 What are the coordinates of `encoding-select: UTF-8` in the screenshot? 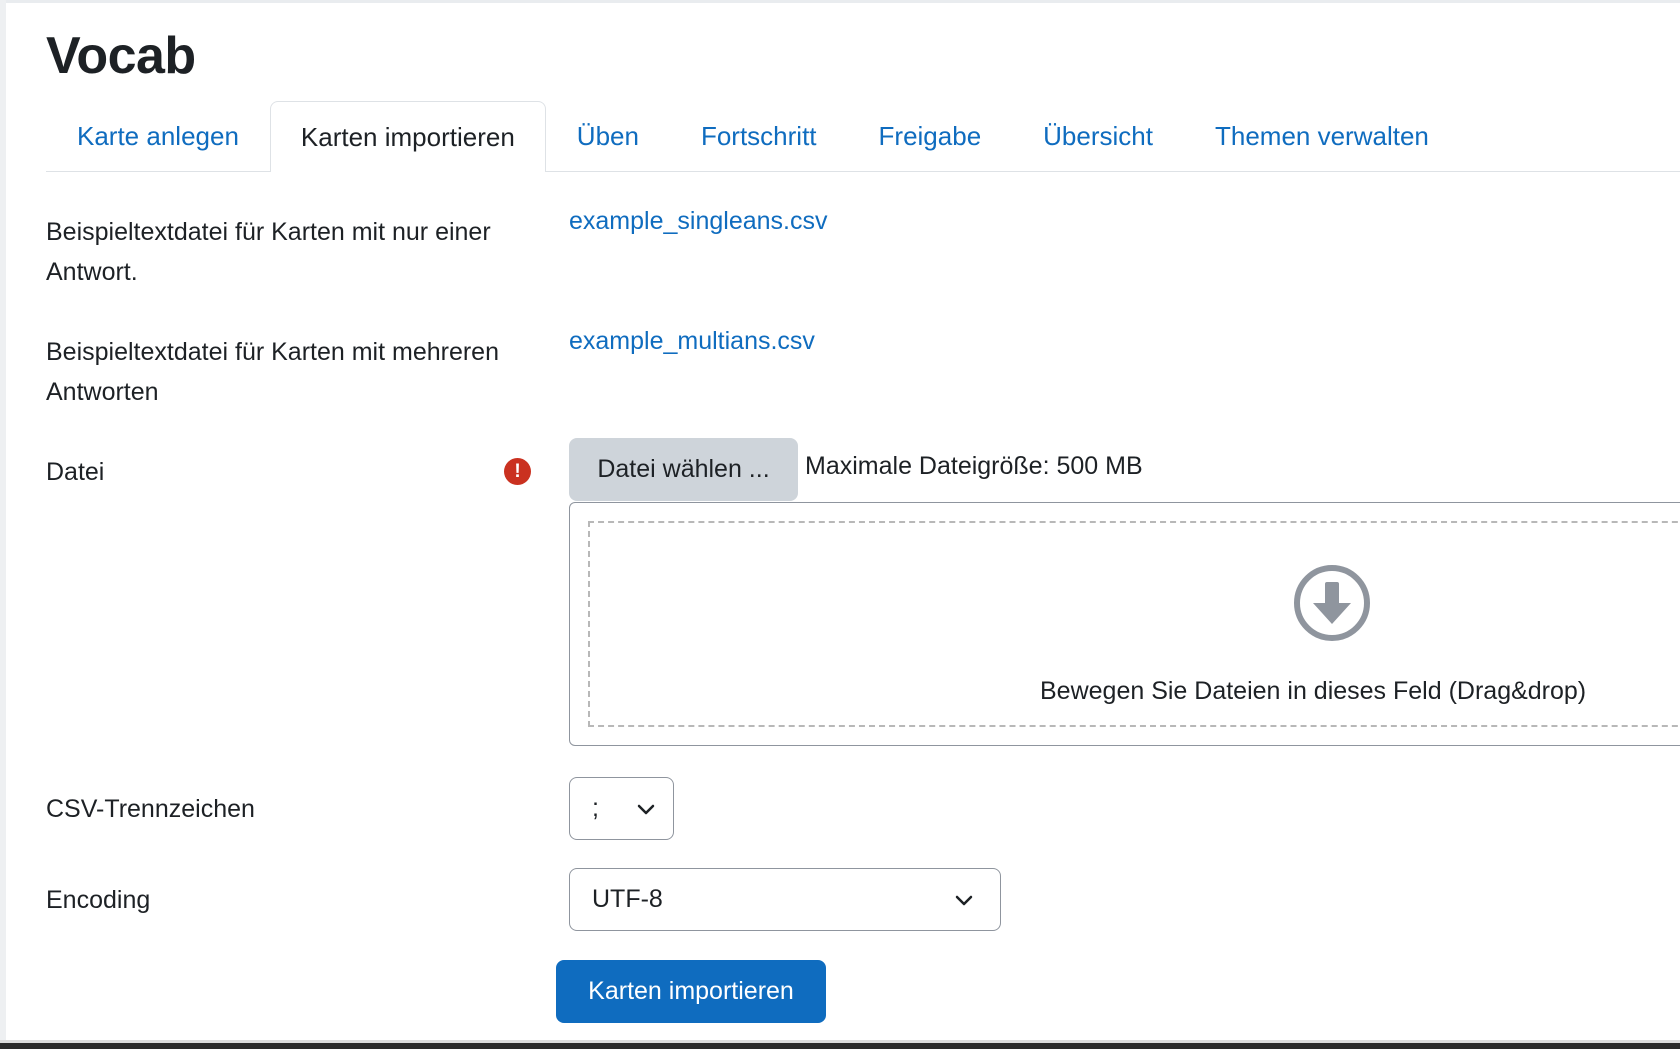 It's located at (785, 899).